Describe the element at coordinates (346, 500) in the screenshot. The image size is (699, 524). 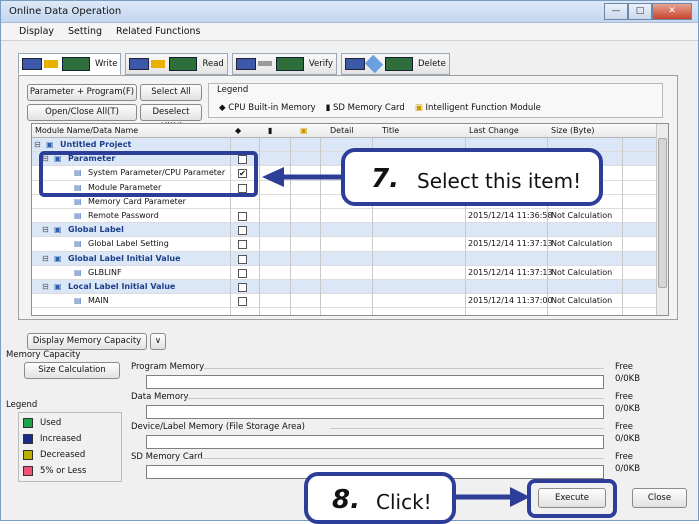
I see `step8-number: 8.` at that location.